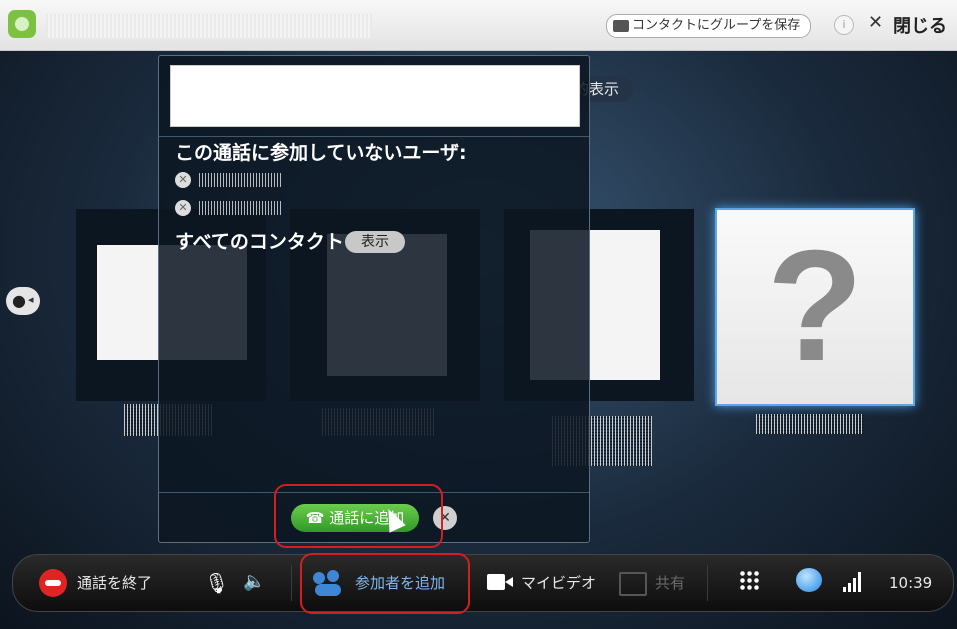  I want to click on participant-name, so click(810, 424).